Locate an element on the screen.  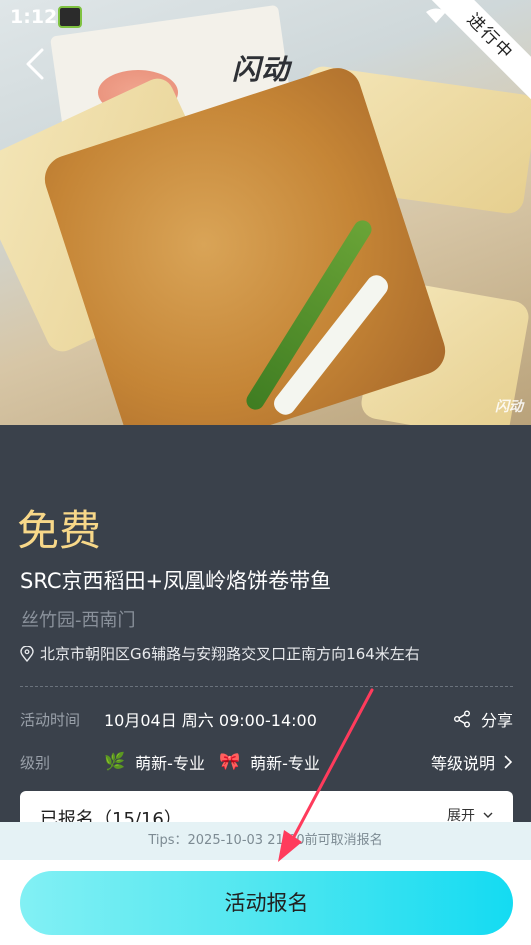
cancel-tips: Tips：2025-10-03 21:00前可取消报名 is located at coordinates (265, 841).